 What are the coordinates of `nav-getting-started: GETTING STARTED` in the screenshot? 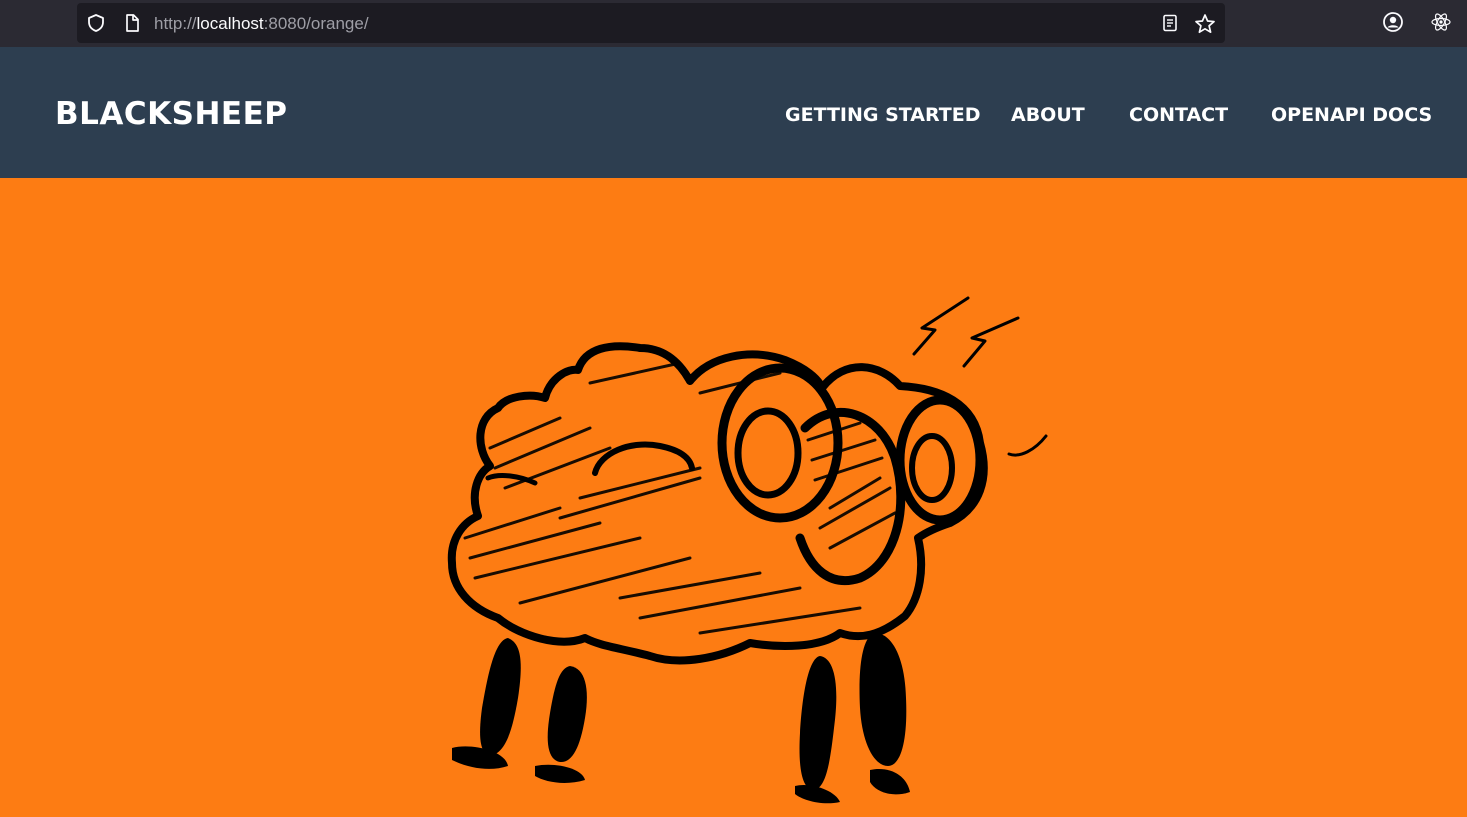 It's located at (882, 115).